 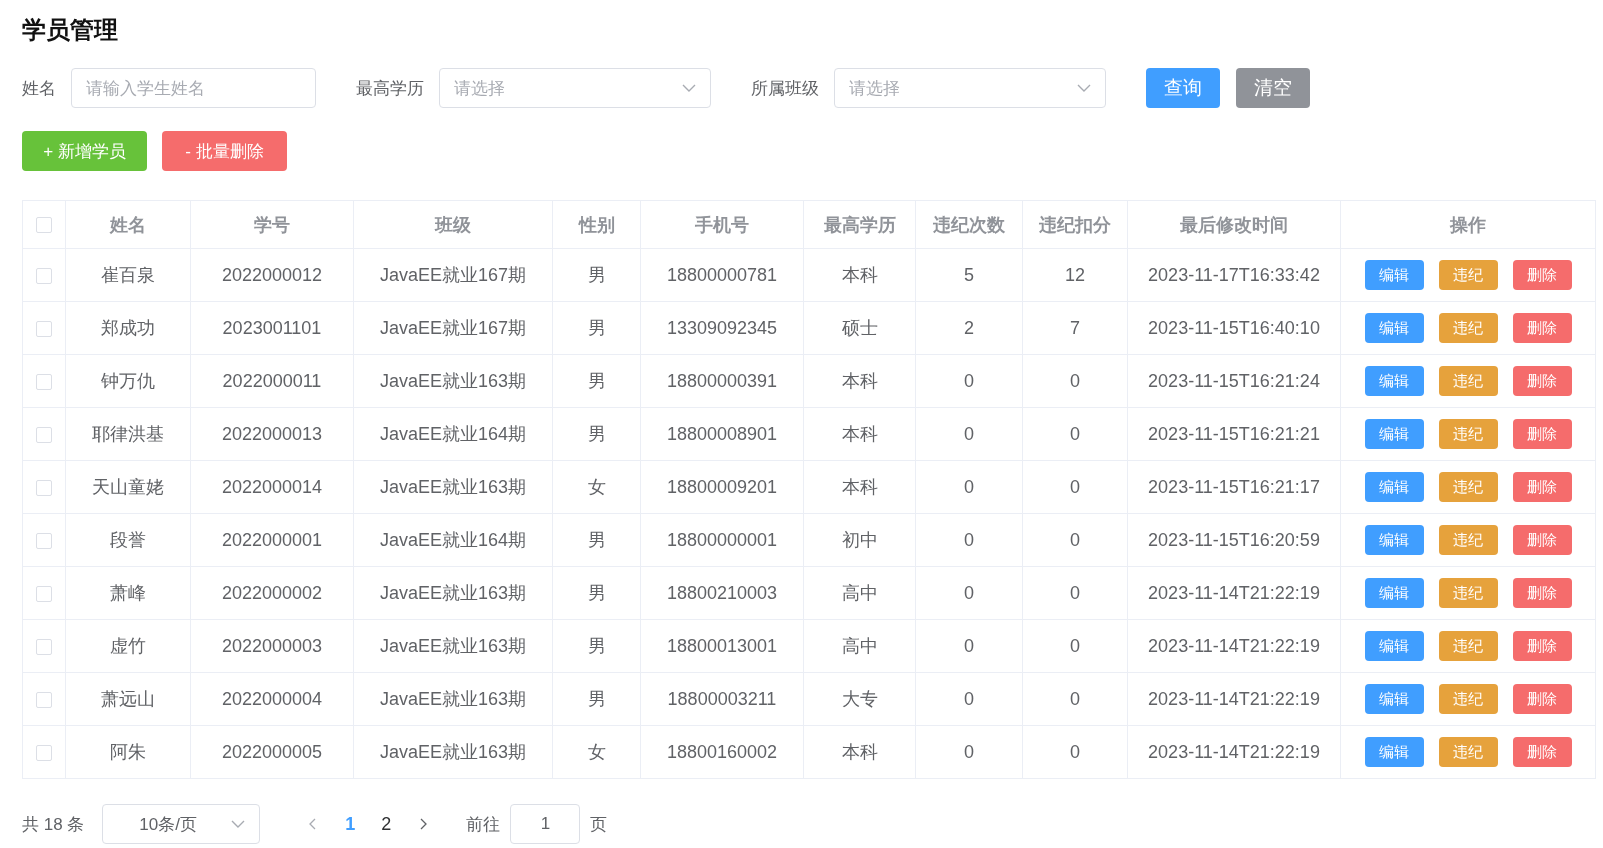 I want to click on column-header: 性别, so click(x=596, y=224).